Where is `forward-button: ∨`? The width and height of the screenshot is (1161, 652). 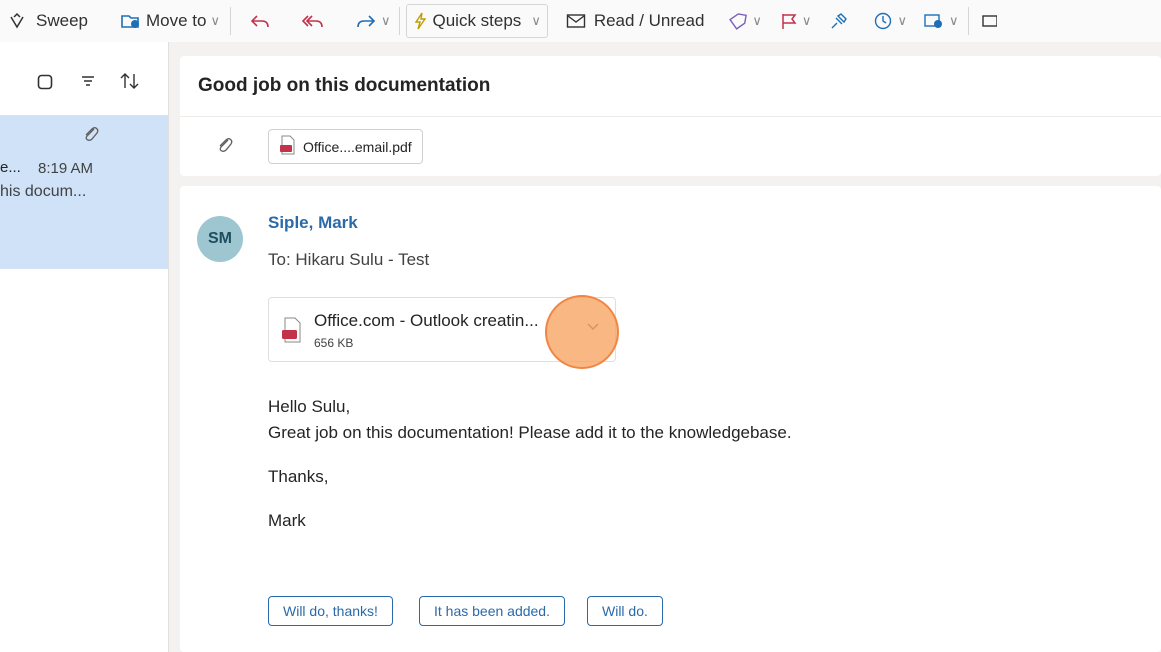 forward-button: ∨ is located at coordinates (373, 21).